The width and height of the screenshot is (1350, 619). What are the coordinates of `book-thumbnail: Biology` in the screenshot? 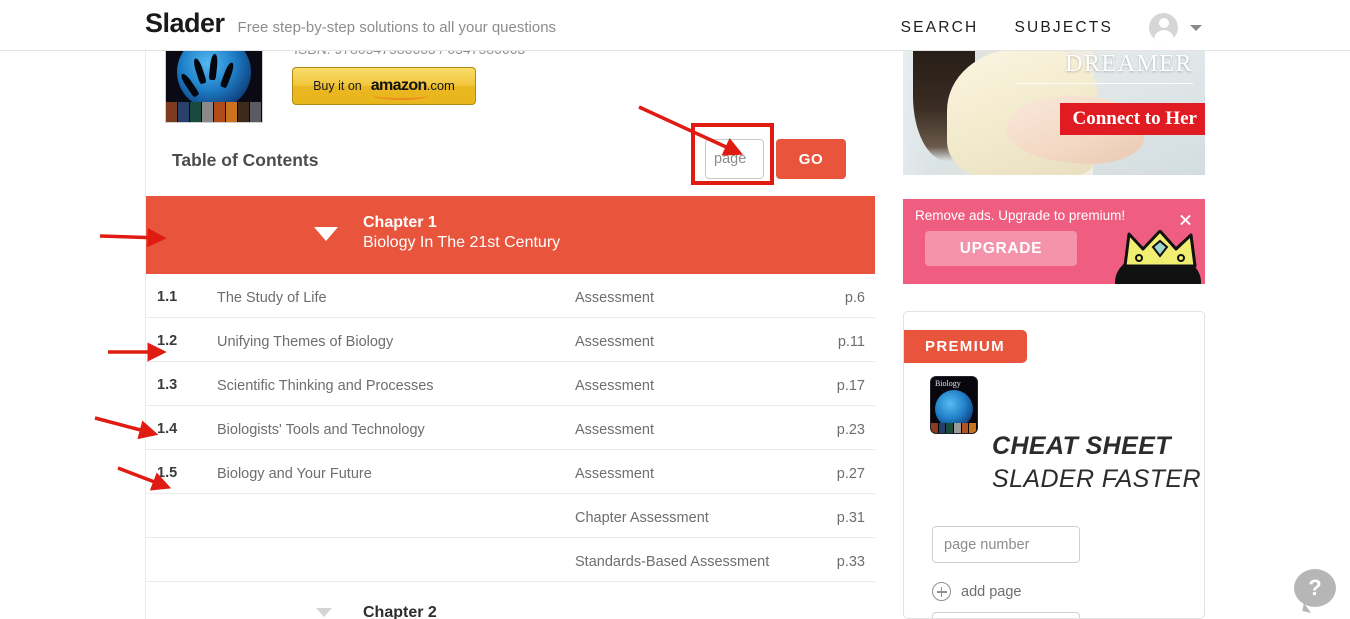 It's located at (954, 405).